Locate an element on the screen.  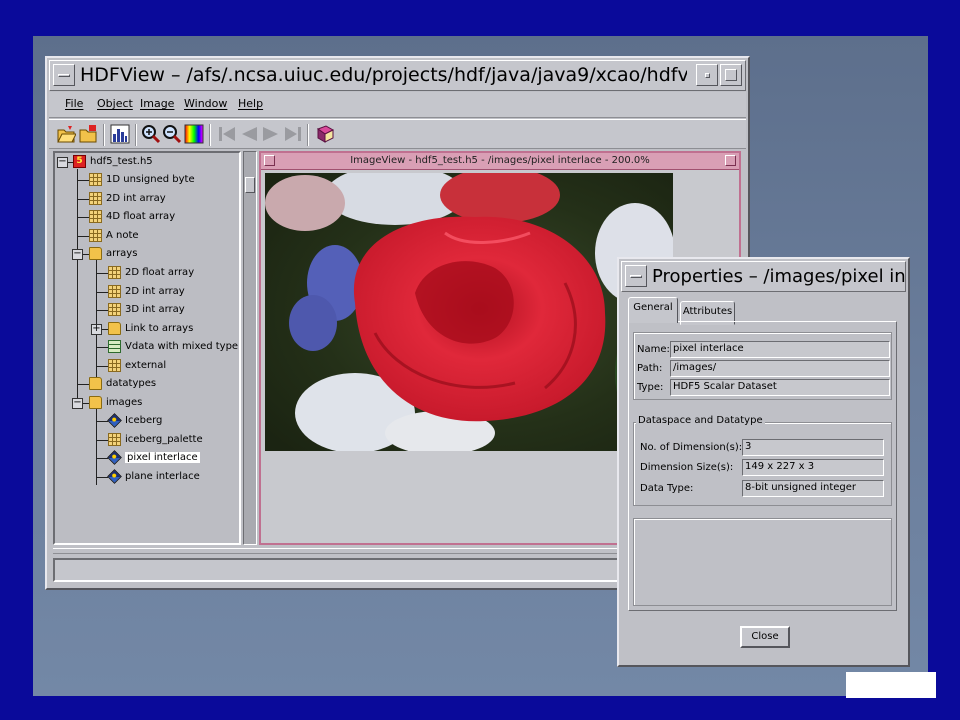
window-menu-button is located at coordinates (64, 75).